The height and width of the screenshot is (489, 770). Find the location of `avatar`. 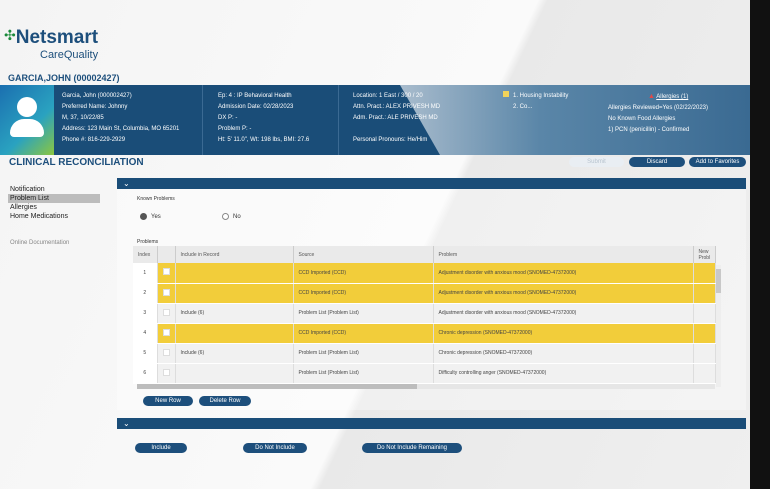

avatar is located at coordinates (27, 120).